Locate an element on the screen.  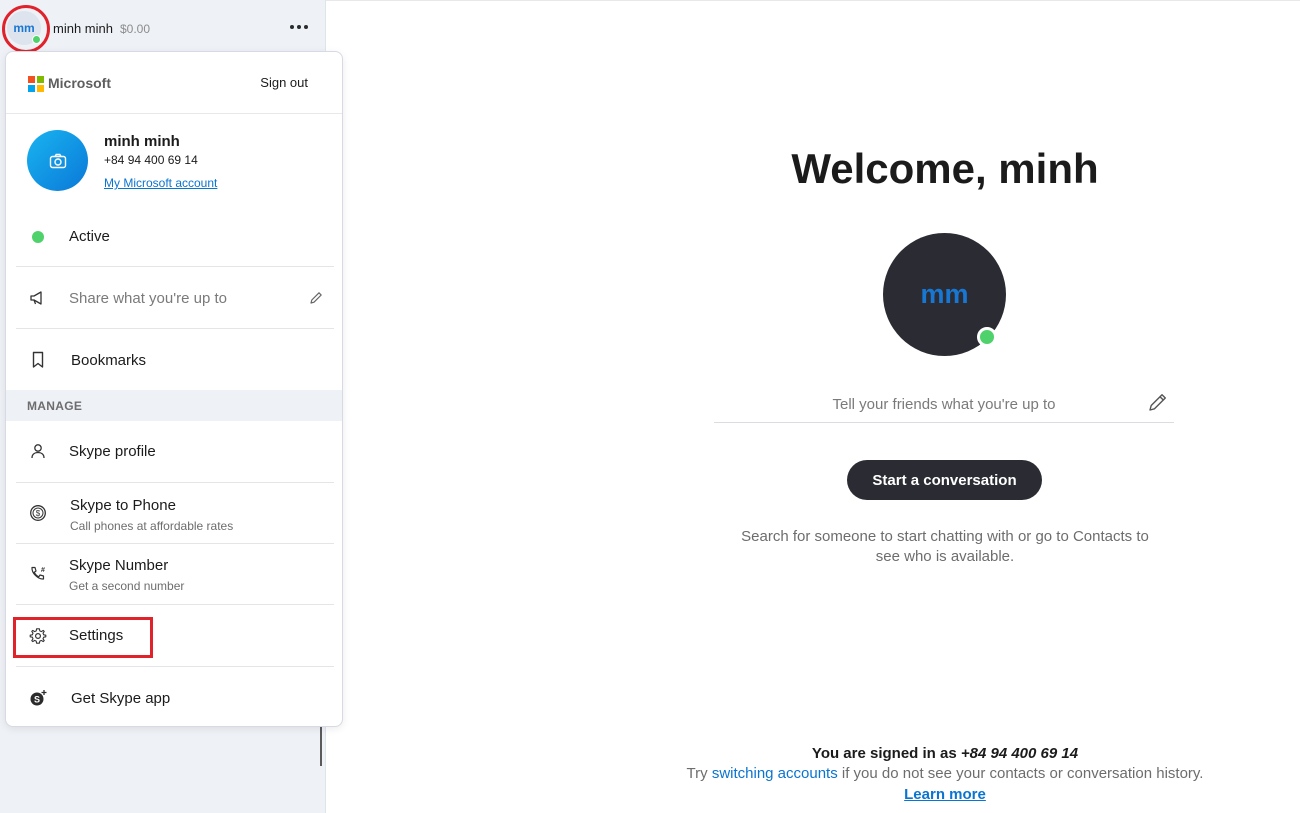
svg-text: S is located at coordinates (37, 700).